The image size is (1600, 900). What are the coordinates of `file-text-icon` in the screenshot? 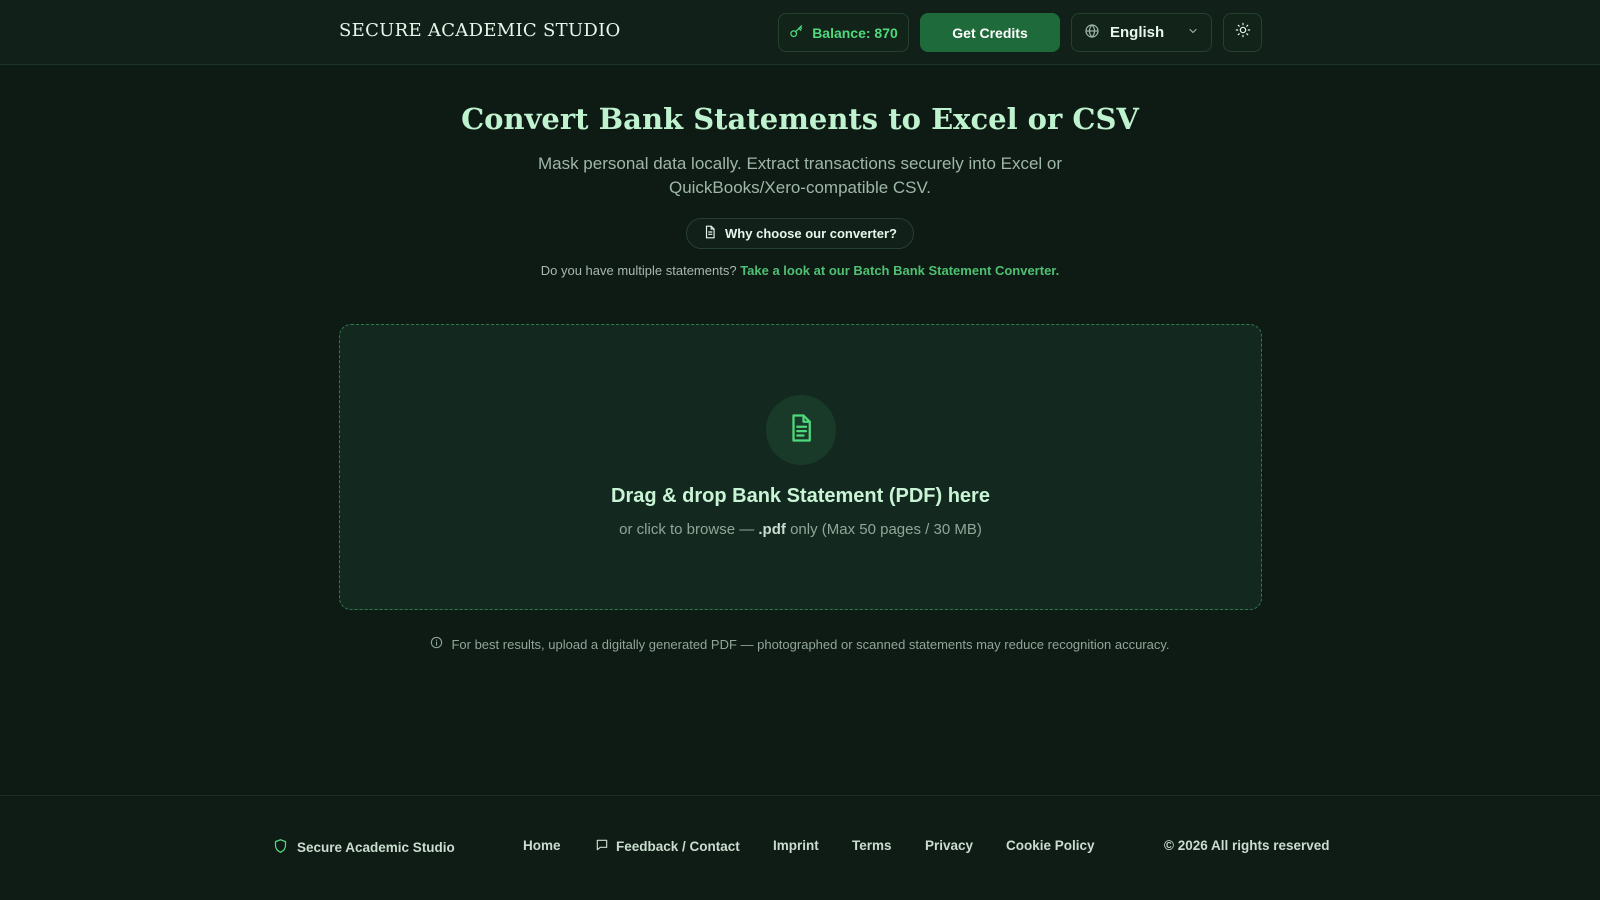 It's located at (801, 430).